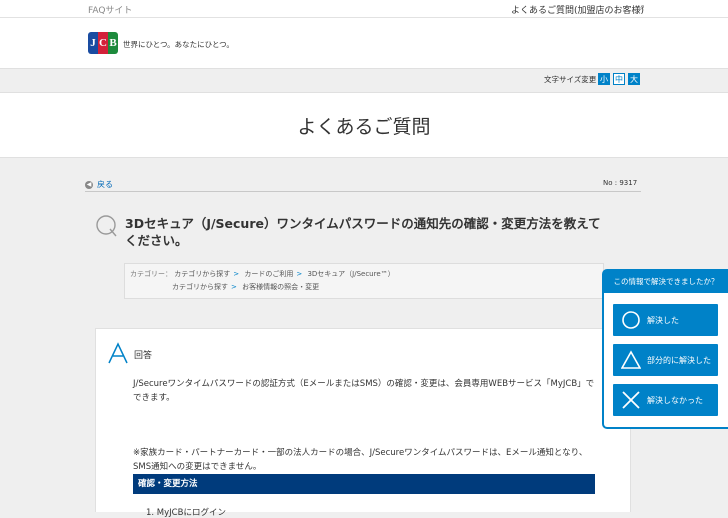  I want to click on back-link: ◀ 戻る, so click(99, 184).